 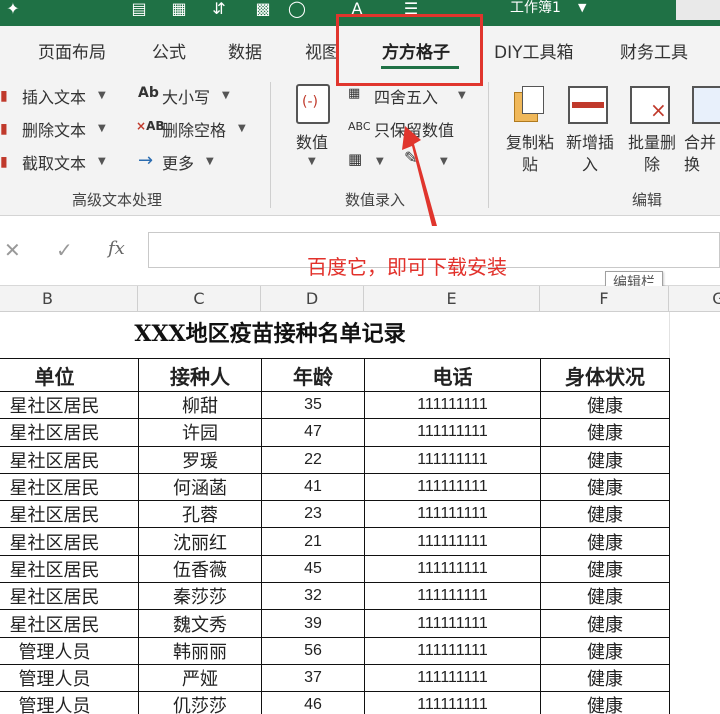 I want to click on person-cell: 仉莎莎, so click(x=200, y=702).